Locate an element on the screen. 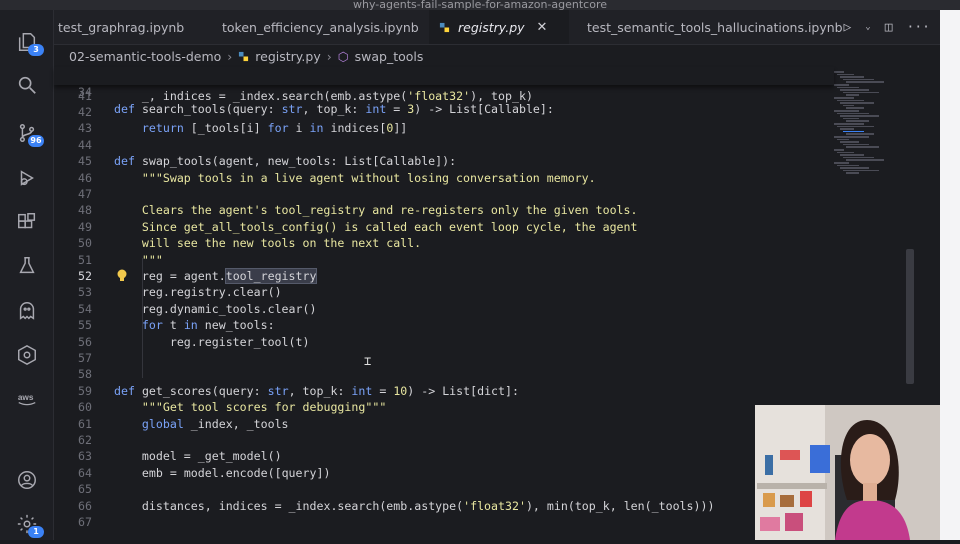  chat-button is located at coordinates (26, 311).